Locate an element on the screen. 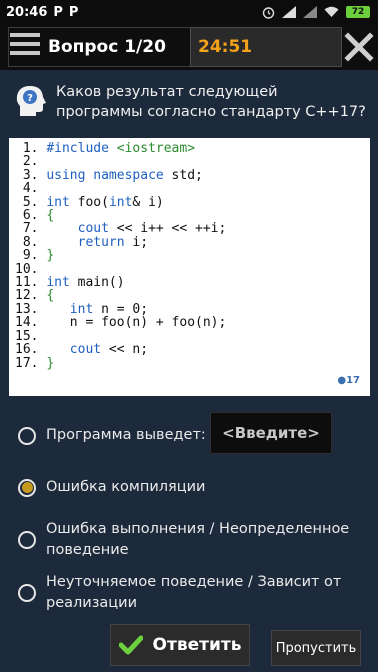  skip-button: Пропустить is located at coordinates (316, 648).